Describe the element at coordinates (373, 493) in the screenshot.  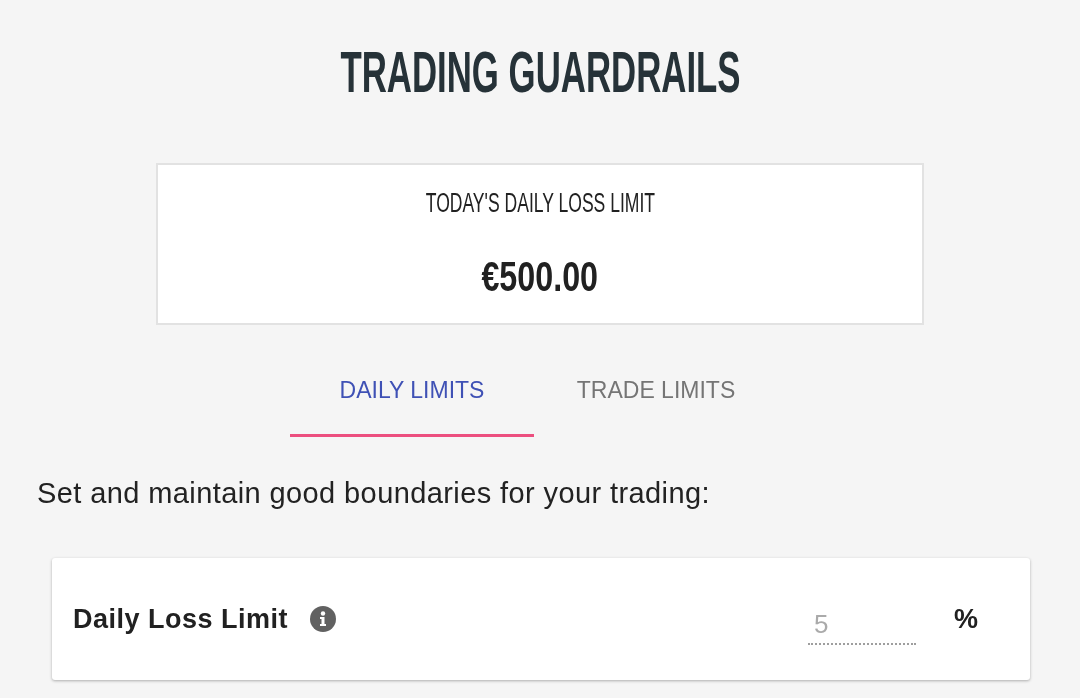
I see `intro-text: Set and maintain good boundaries for your trading:` at that location.